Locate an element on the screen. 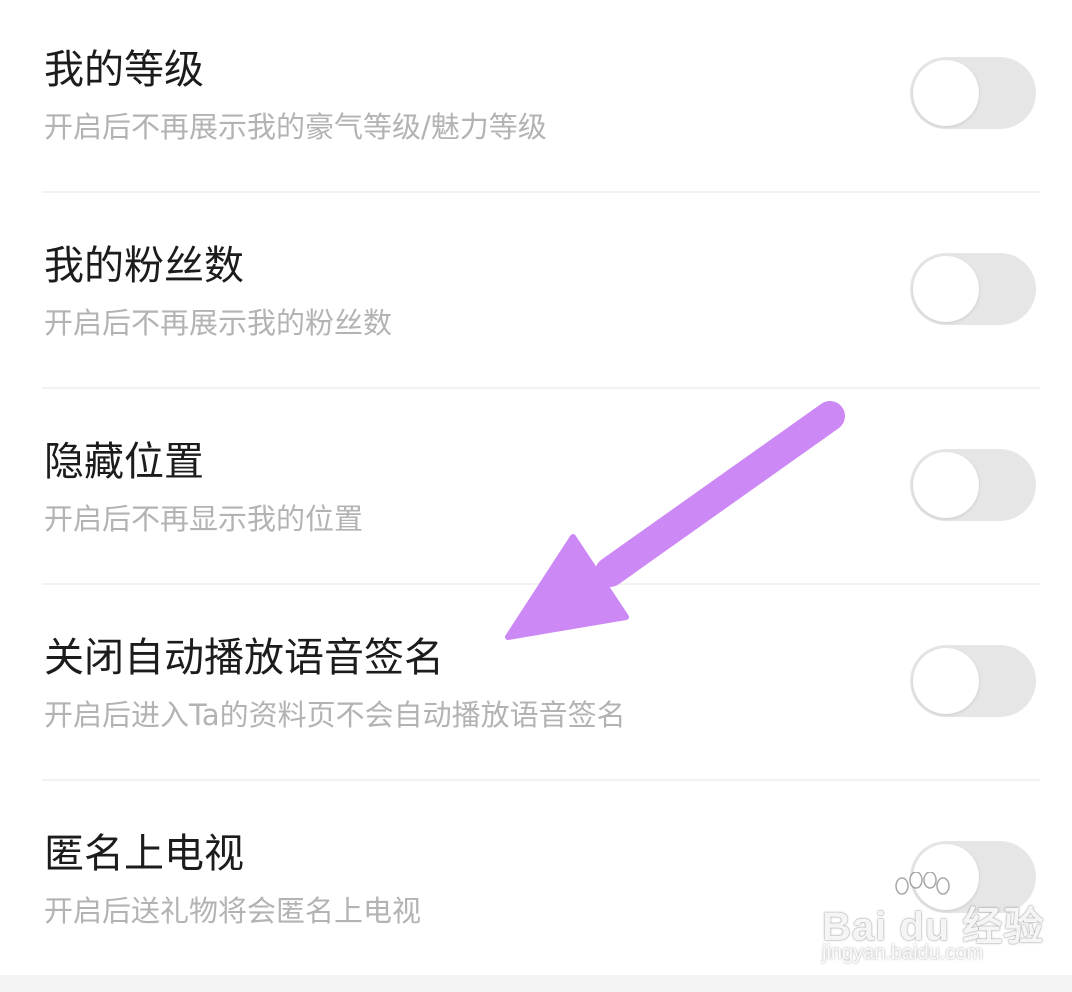 This screenshot has height=992, width=1072. toggle-anonymous-tv is located at coordinates (973, 877).